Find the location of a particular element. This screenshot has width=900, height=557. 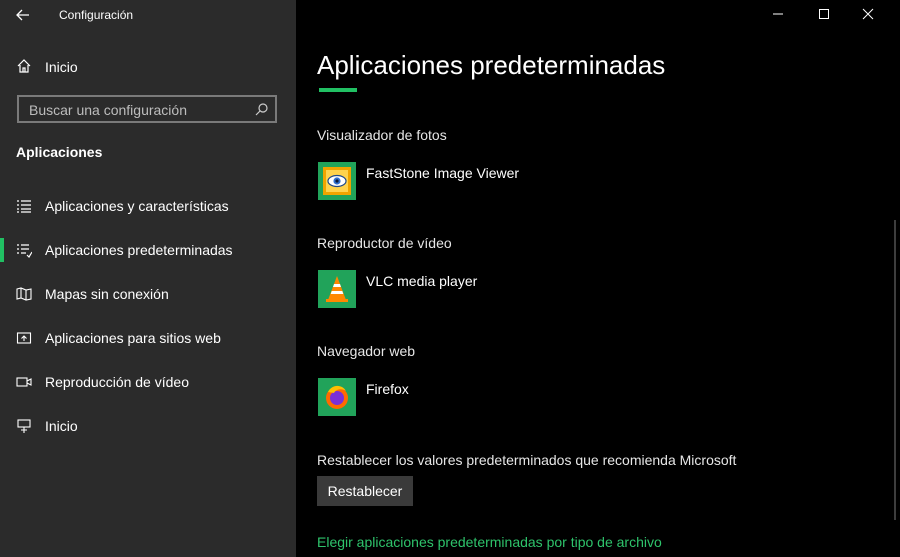

vlc-cone-icon is located at coordinates (337, 289).